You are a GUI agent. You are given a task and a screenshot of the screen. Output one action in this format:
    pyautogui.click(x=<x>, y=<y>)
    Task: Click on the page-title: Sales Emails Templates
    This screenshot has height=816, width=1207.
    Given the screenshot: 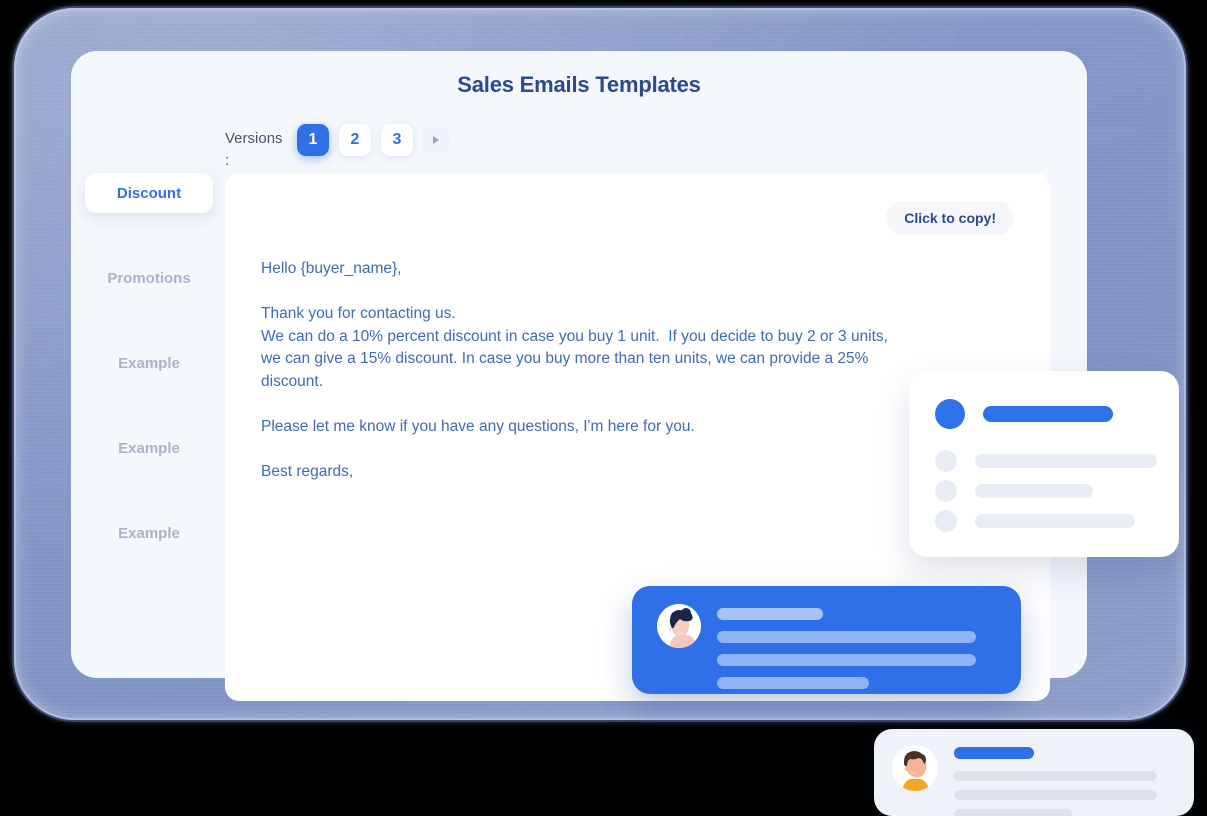 What is the action you would take?
    pyautogui.click(x=579, y=84)
    